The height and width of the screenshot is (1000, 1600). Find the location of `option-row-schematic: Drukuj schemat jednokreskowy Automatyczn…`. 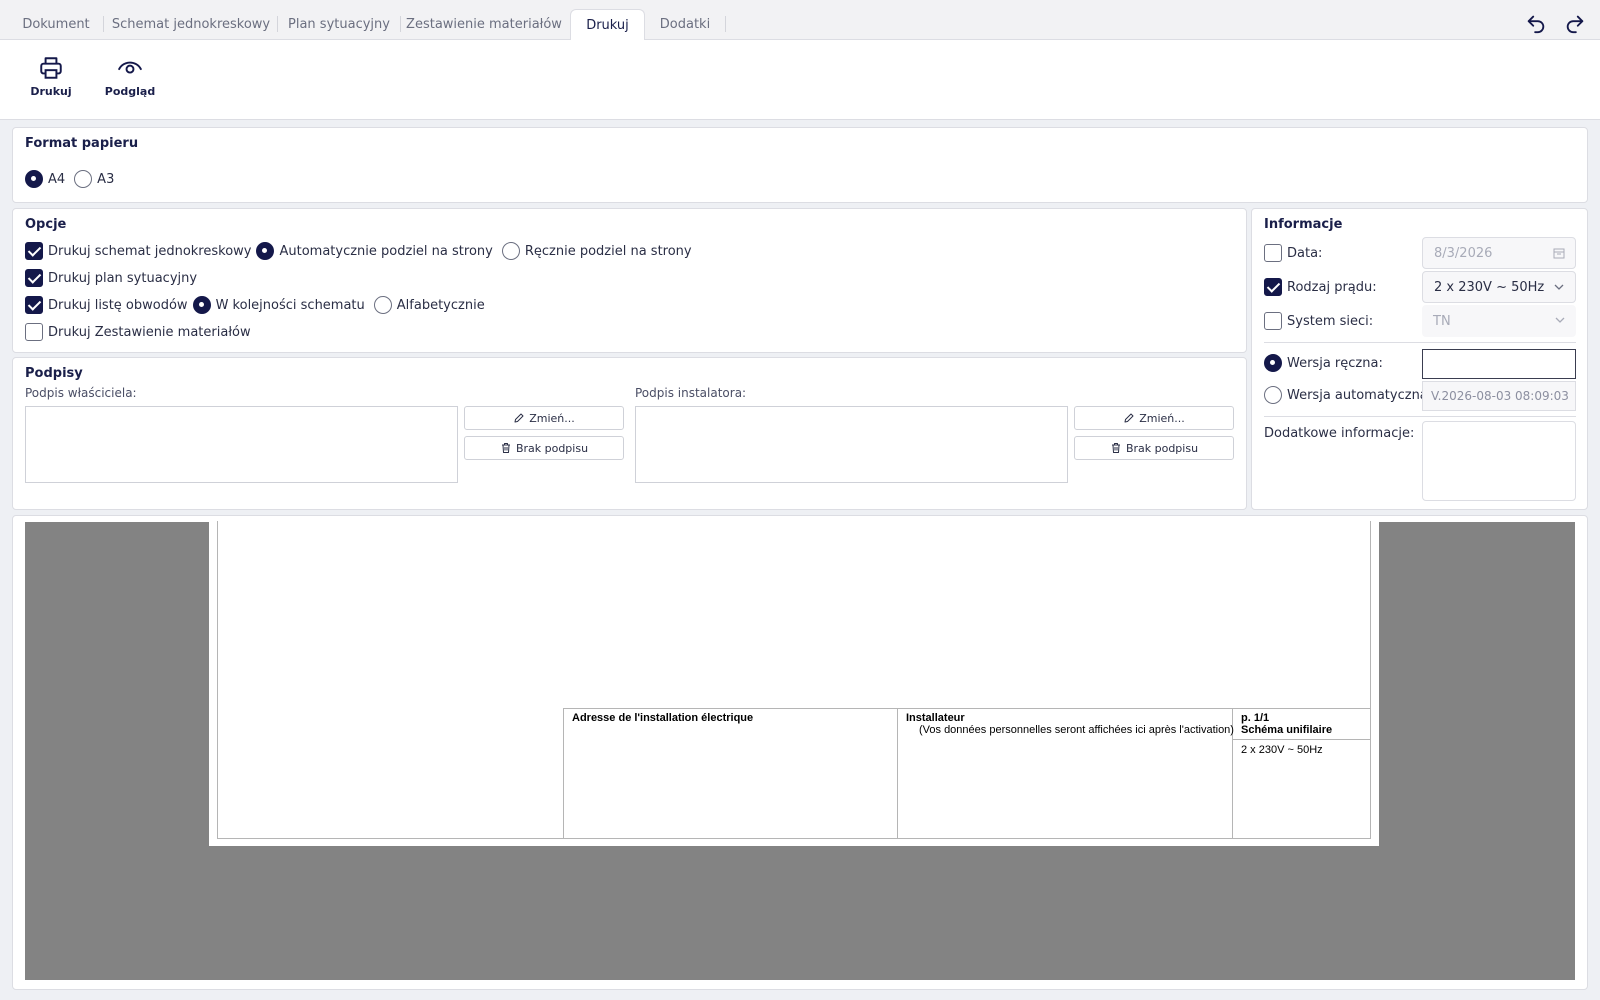

option-row-schematic: Drukuj schemat jednokreskowy Automatyczn… is located at coordinates (361, 251).